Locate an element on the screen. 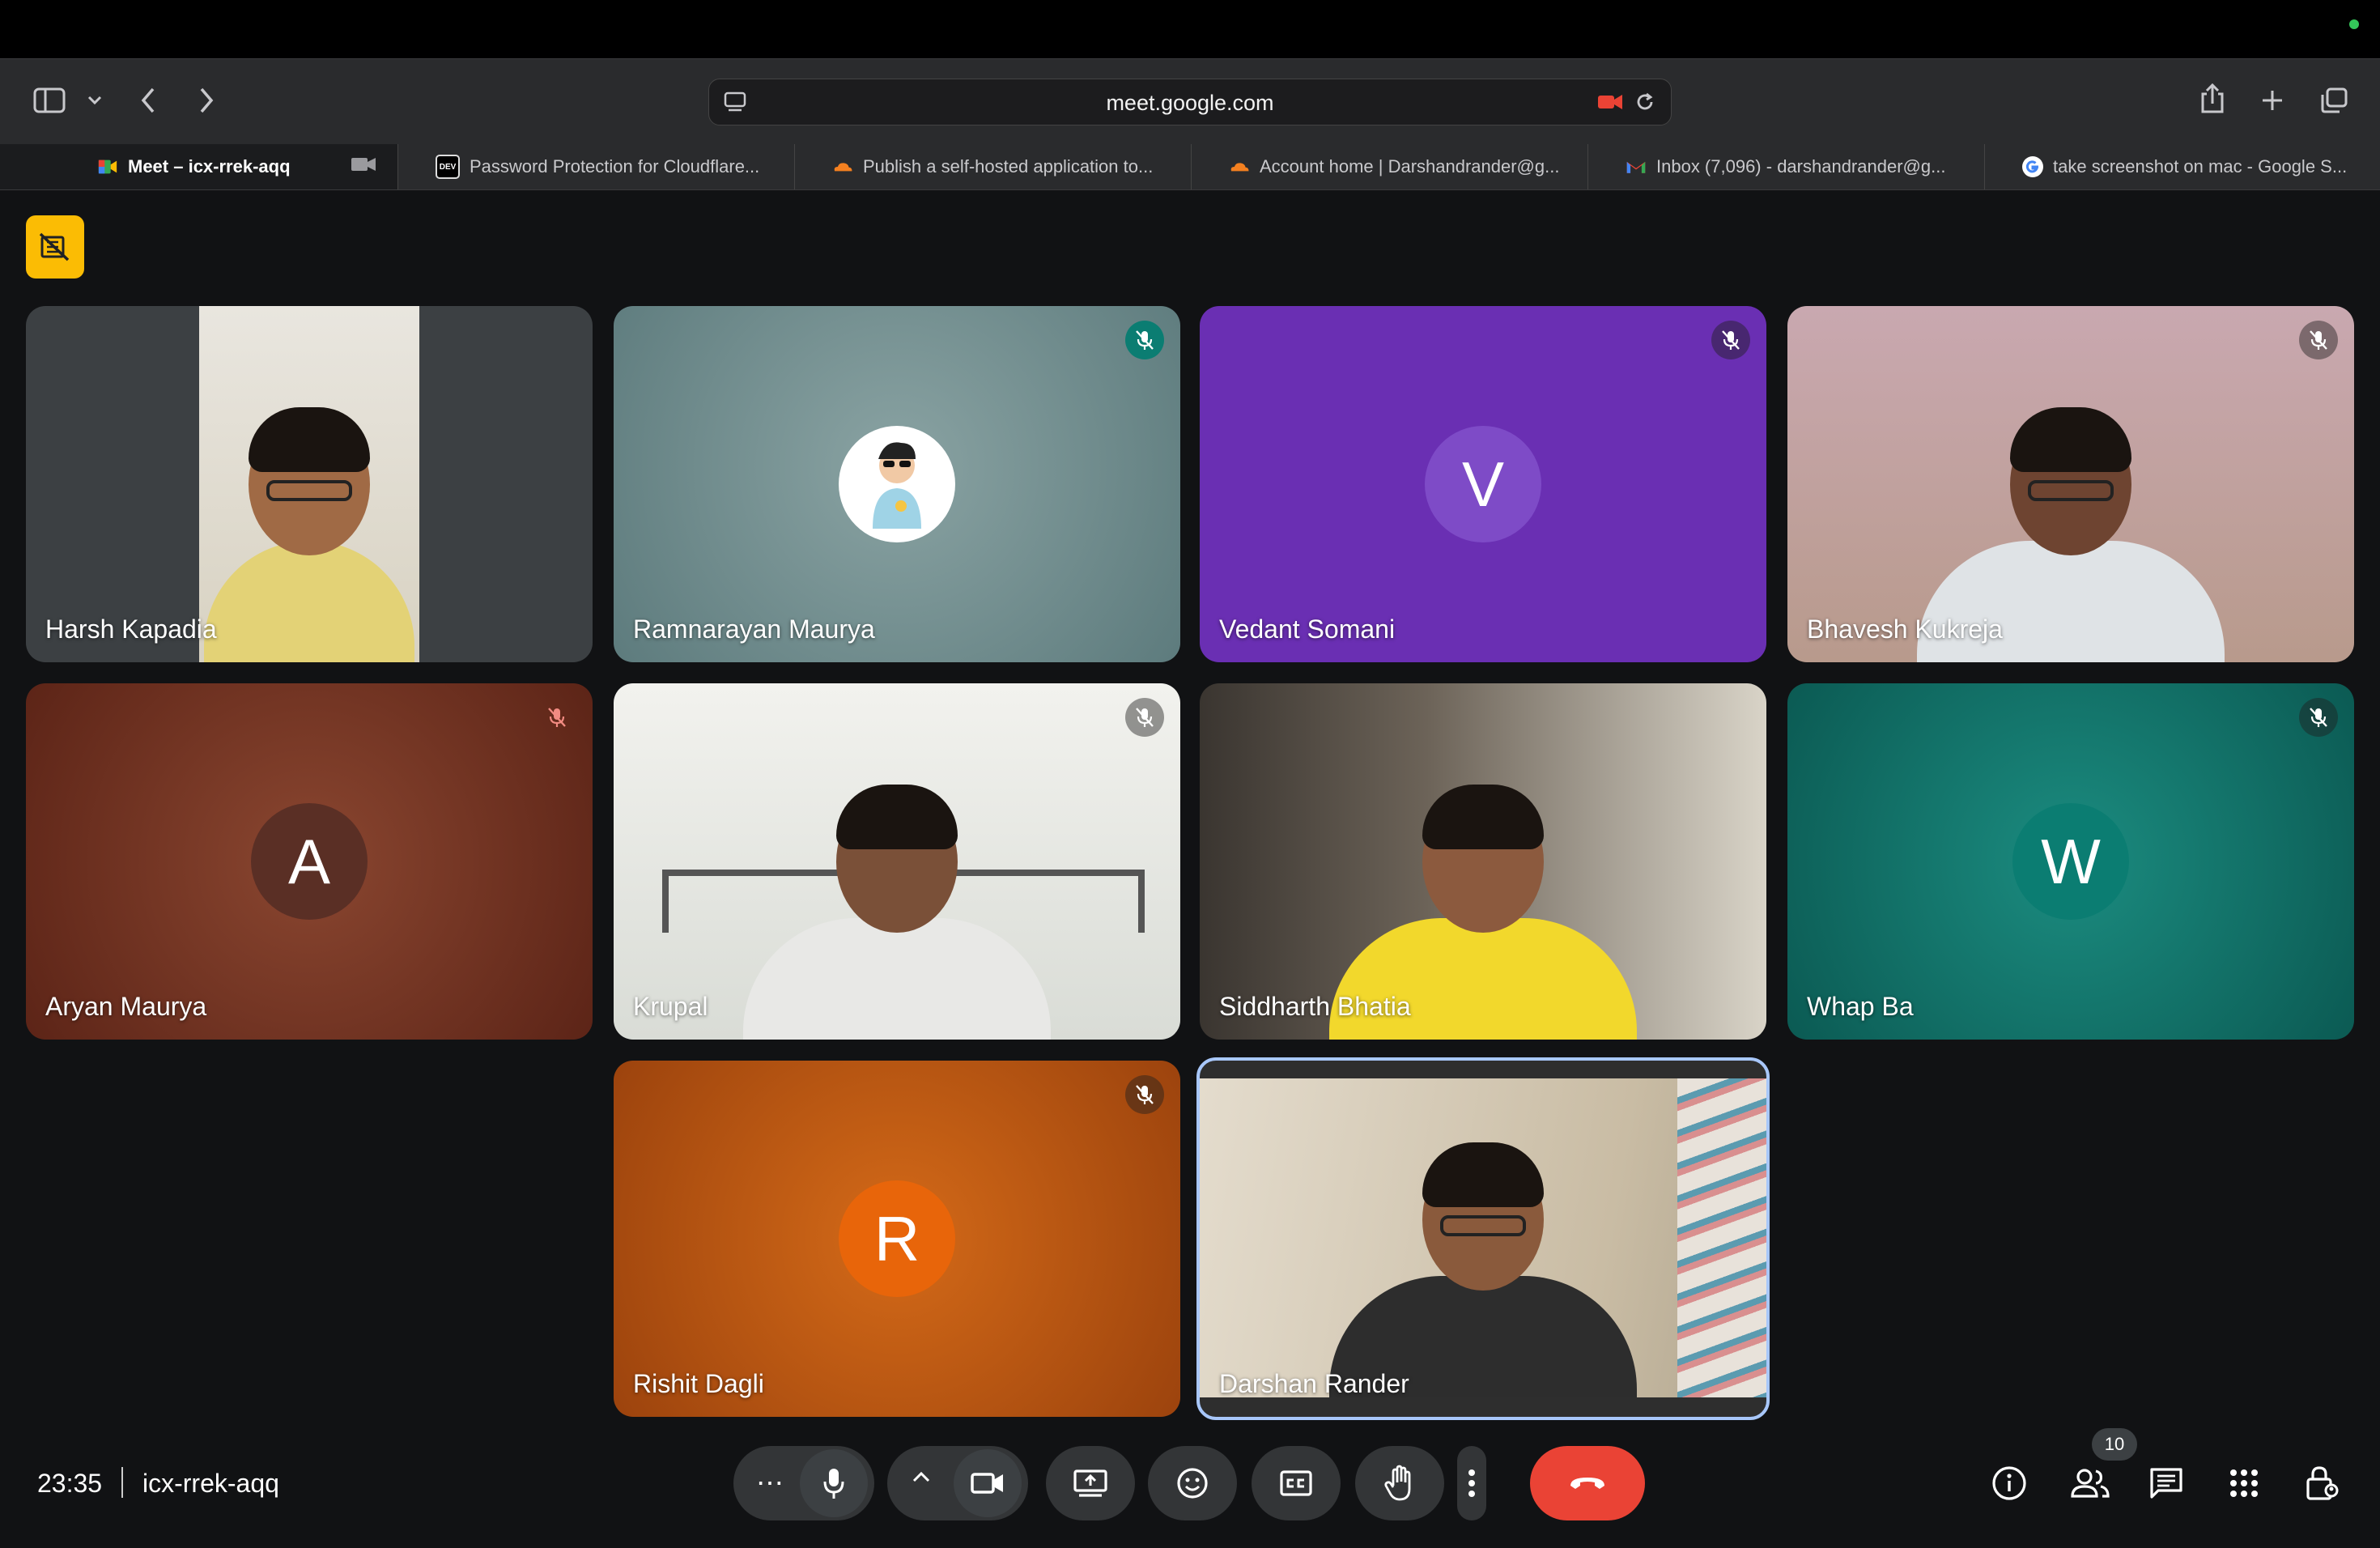  meeting-details-button is located at coordinates (2009, 1483).